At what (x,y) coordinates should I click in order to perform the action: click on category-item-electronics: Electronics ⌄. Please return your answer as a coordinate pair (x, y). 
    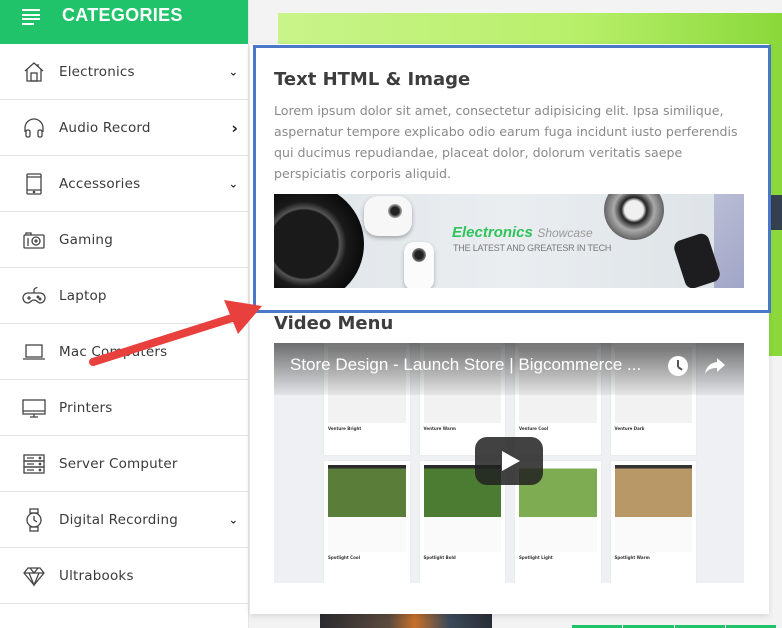
    Looking at the image, I should click on (124, 72).